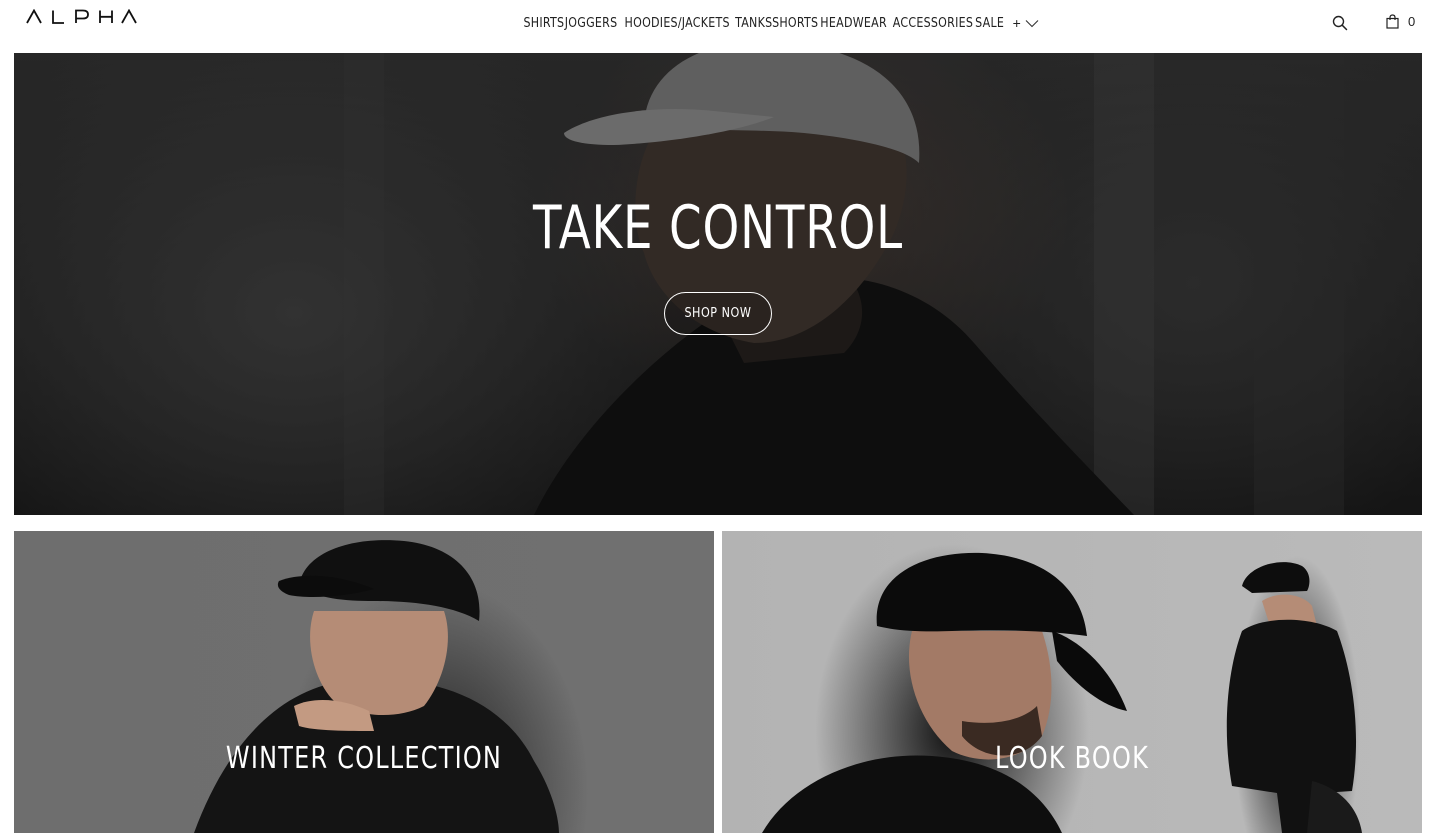 This screenshot has width=1437, height=833. What do you see at coordinates (1016, 23) in the screenshot?
I see `nav-more-label: +` at bounding box center [1016, 23].